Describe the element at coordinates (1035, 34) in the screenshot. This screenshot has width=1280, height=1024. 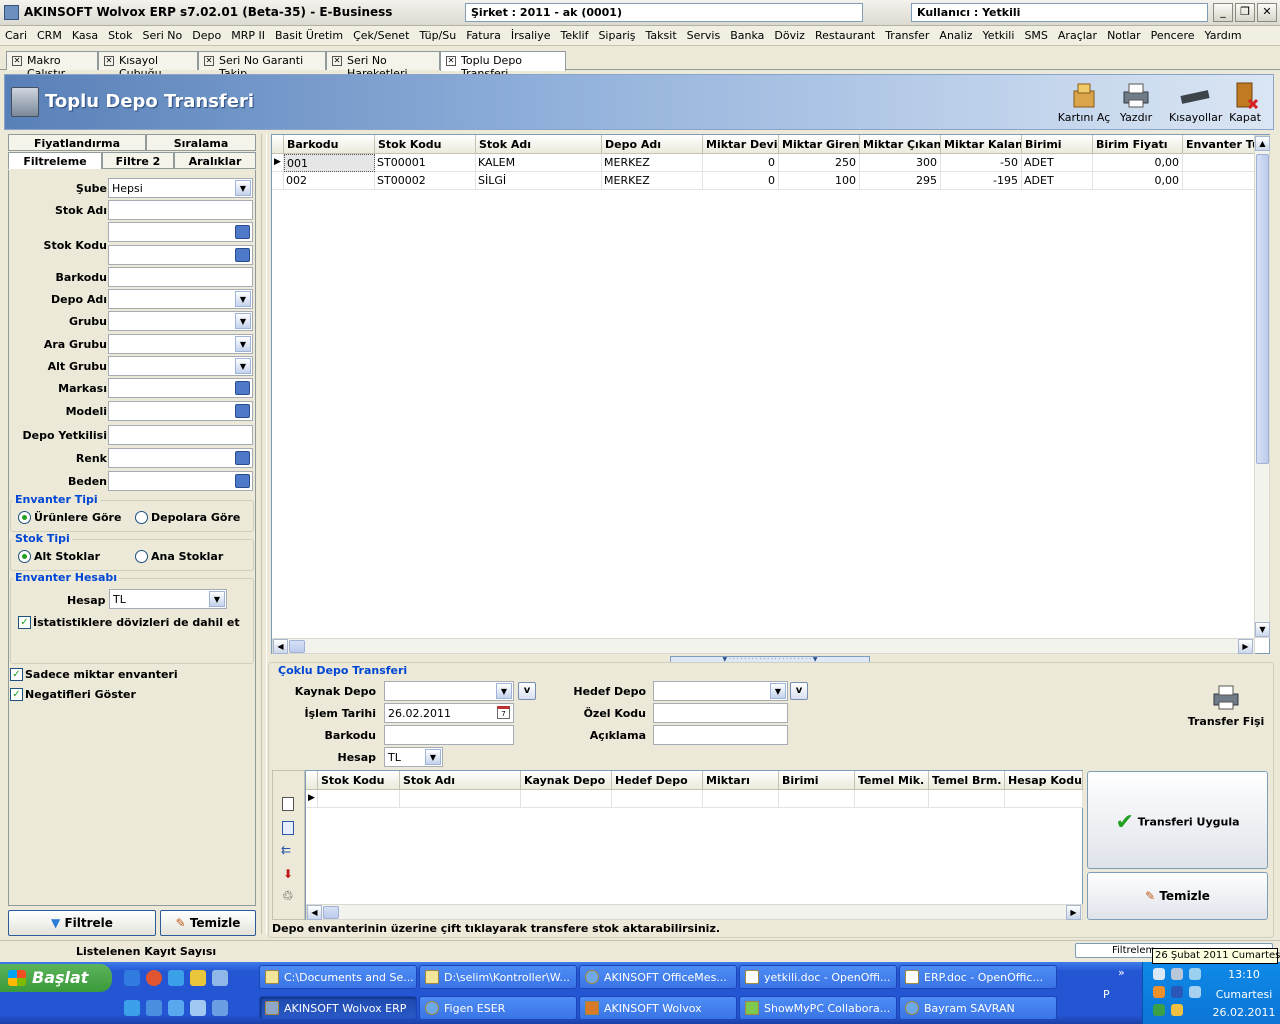
I see `menu-item-sms: SMS` at that location.